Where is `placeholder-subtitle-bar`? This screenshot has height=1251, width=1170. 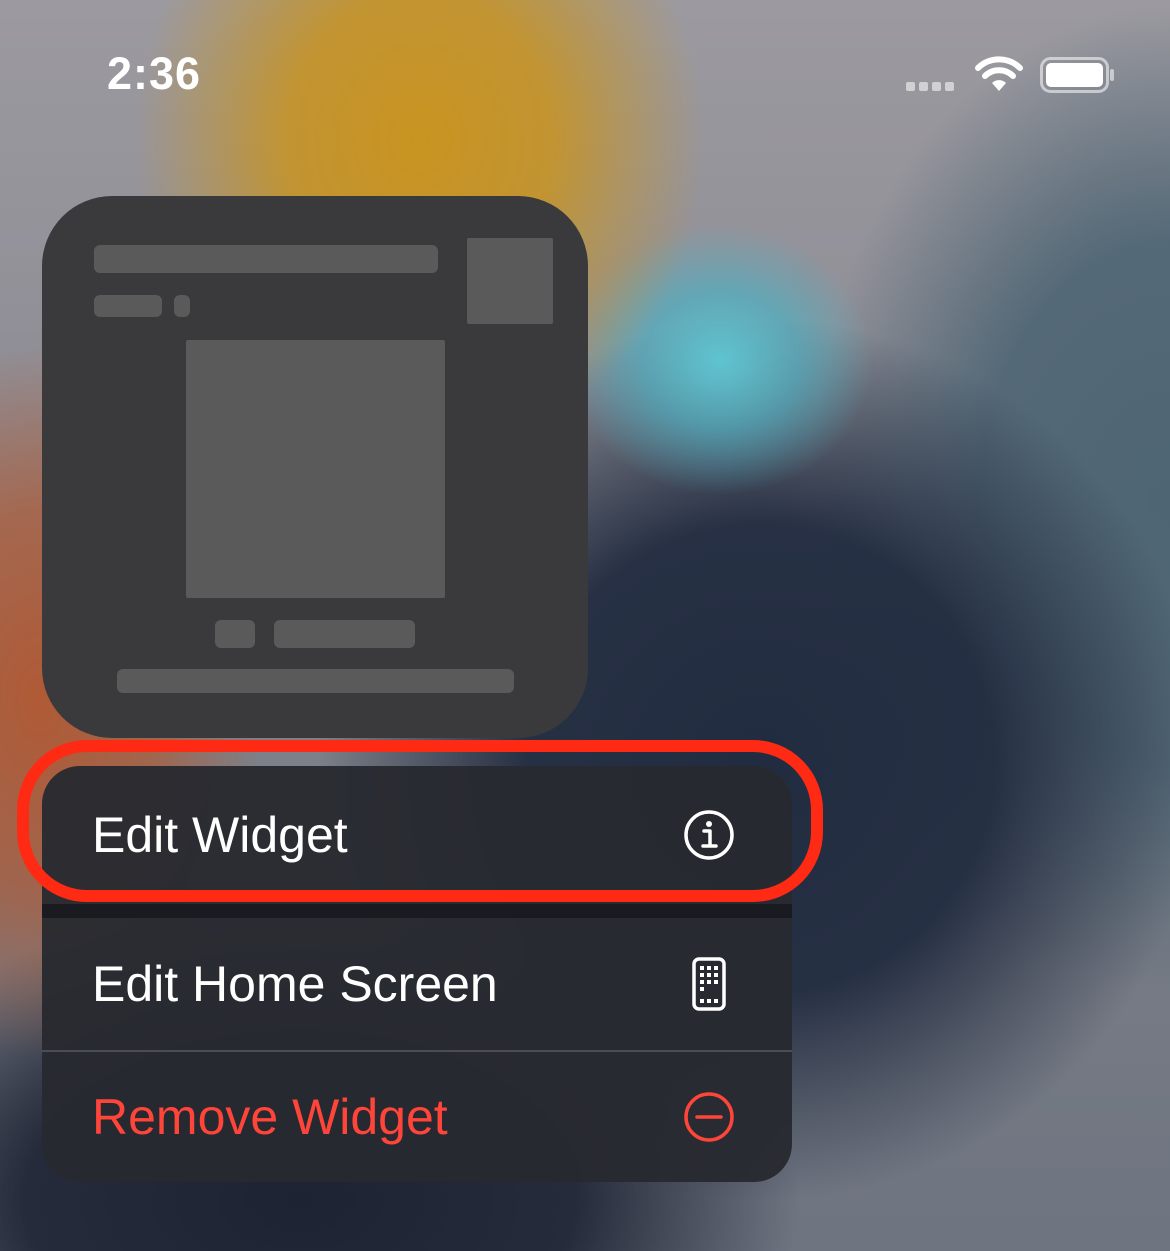
placeholder-subtitle-bar is located at coordinates (128, 306).